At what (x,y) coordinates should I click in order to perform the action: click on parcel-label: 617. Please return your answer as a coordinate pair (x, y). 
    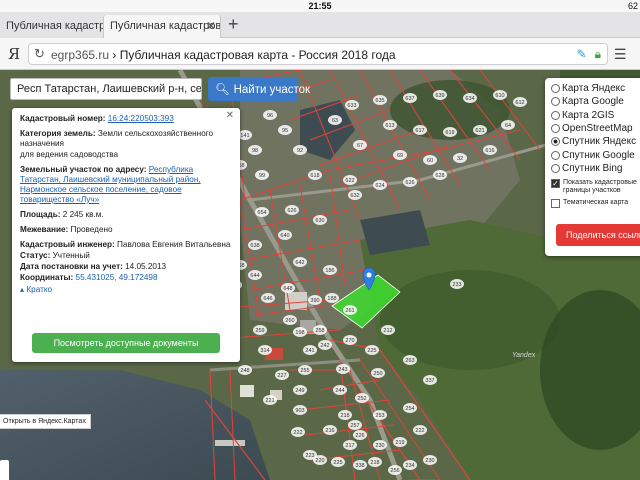
    Looking at the image, I should click on (419, 131).